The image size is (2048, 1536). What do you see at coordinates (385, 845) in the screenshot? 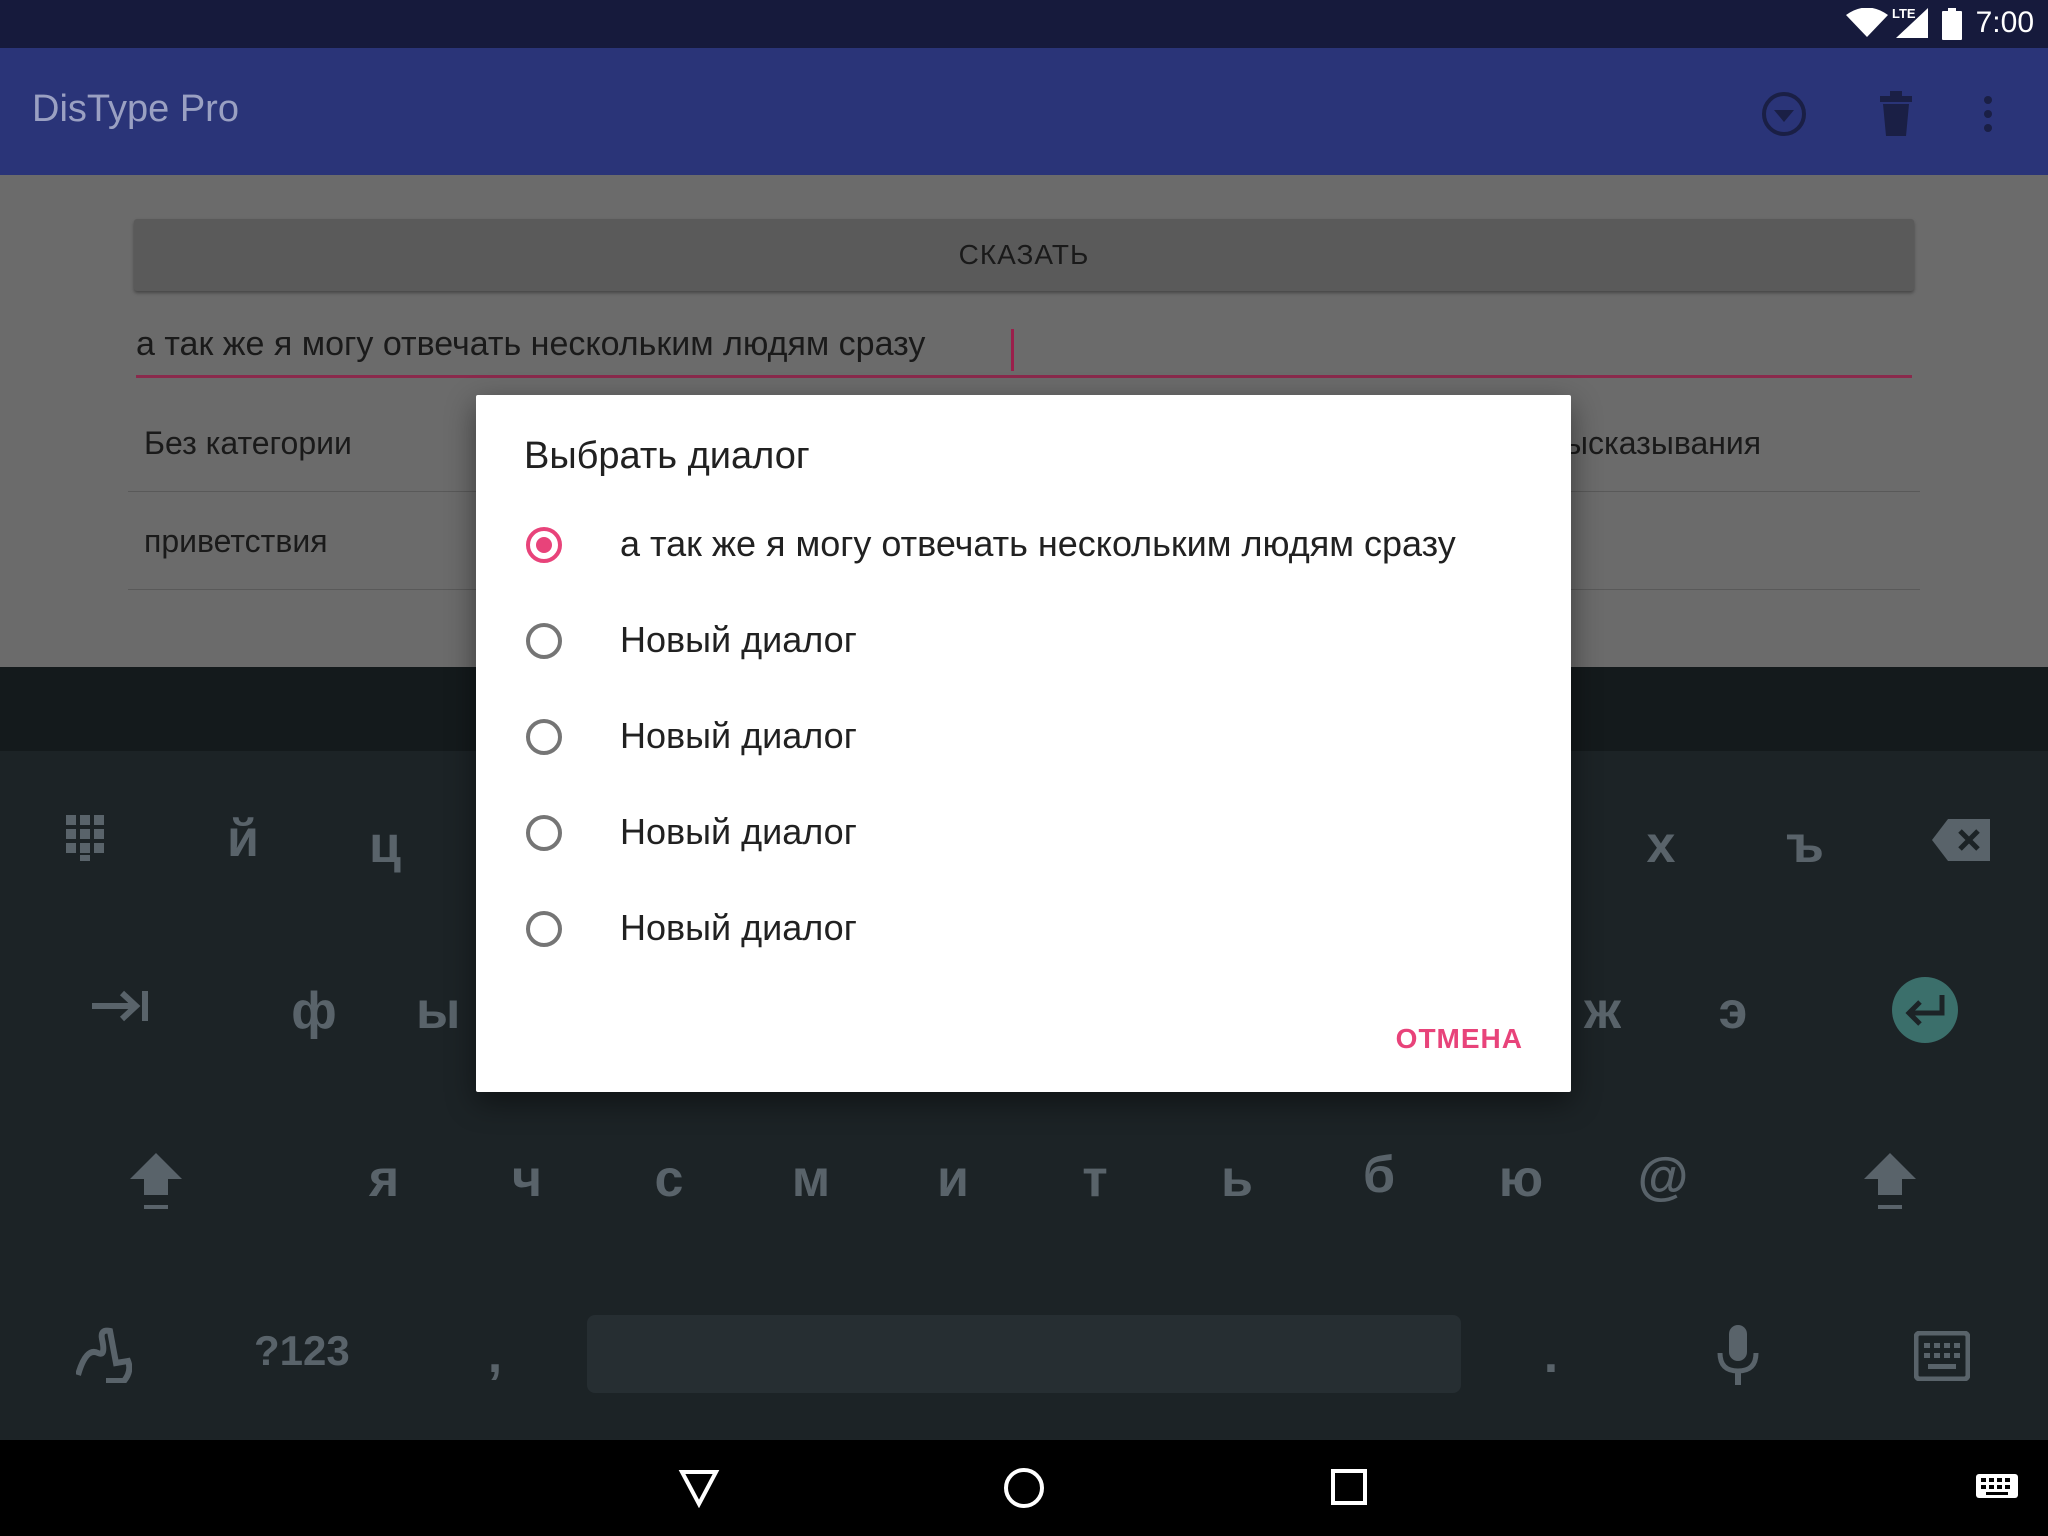
I see `key-ц: ц` at bounding box center [385, 845].